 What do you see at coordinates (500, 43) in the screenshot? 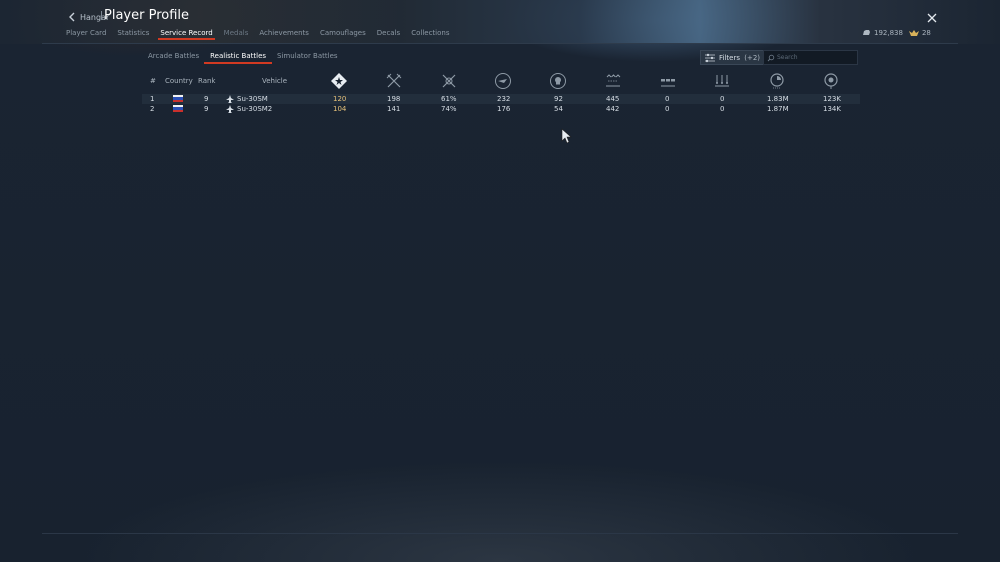
I see `header-divider` at bounding box center [500, 43].